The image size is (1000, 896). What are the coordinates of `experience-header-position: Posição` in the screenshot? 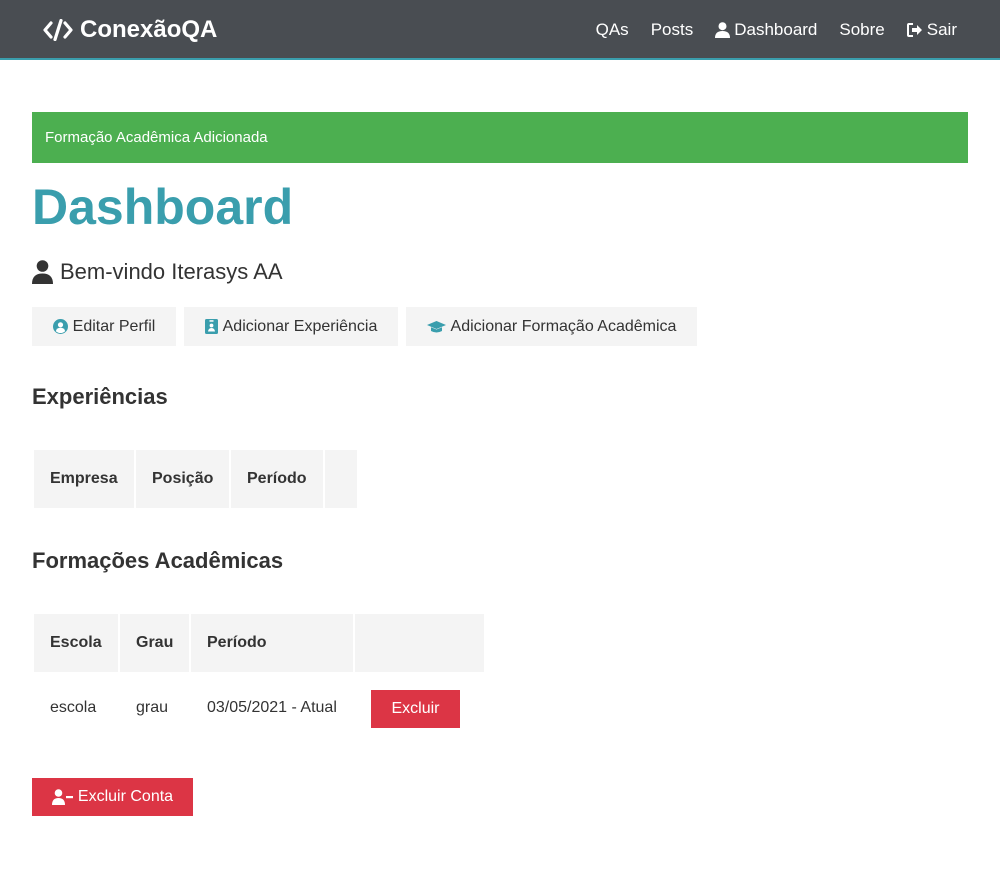 It's located at (182, 479).